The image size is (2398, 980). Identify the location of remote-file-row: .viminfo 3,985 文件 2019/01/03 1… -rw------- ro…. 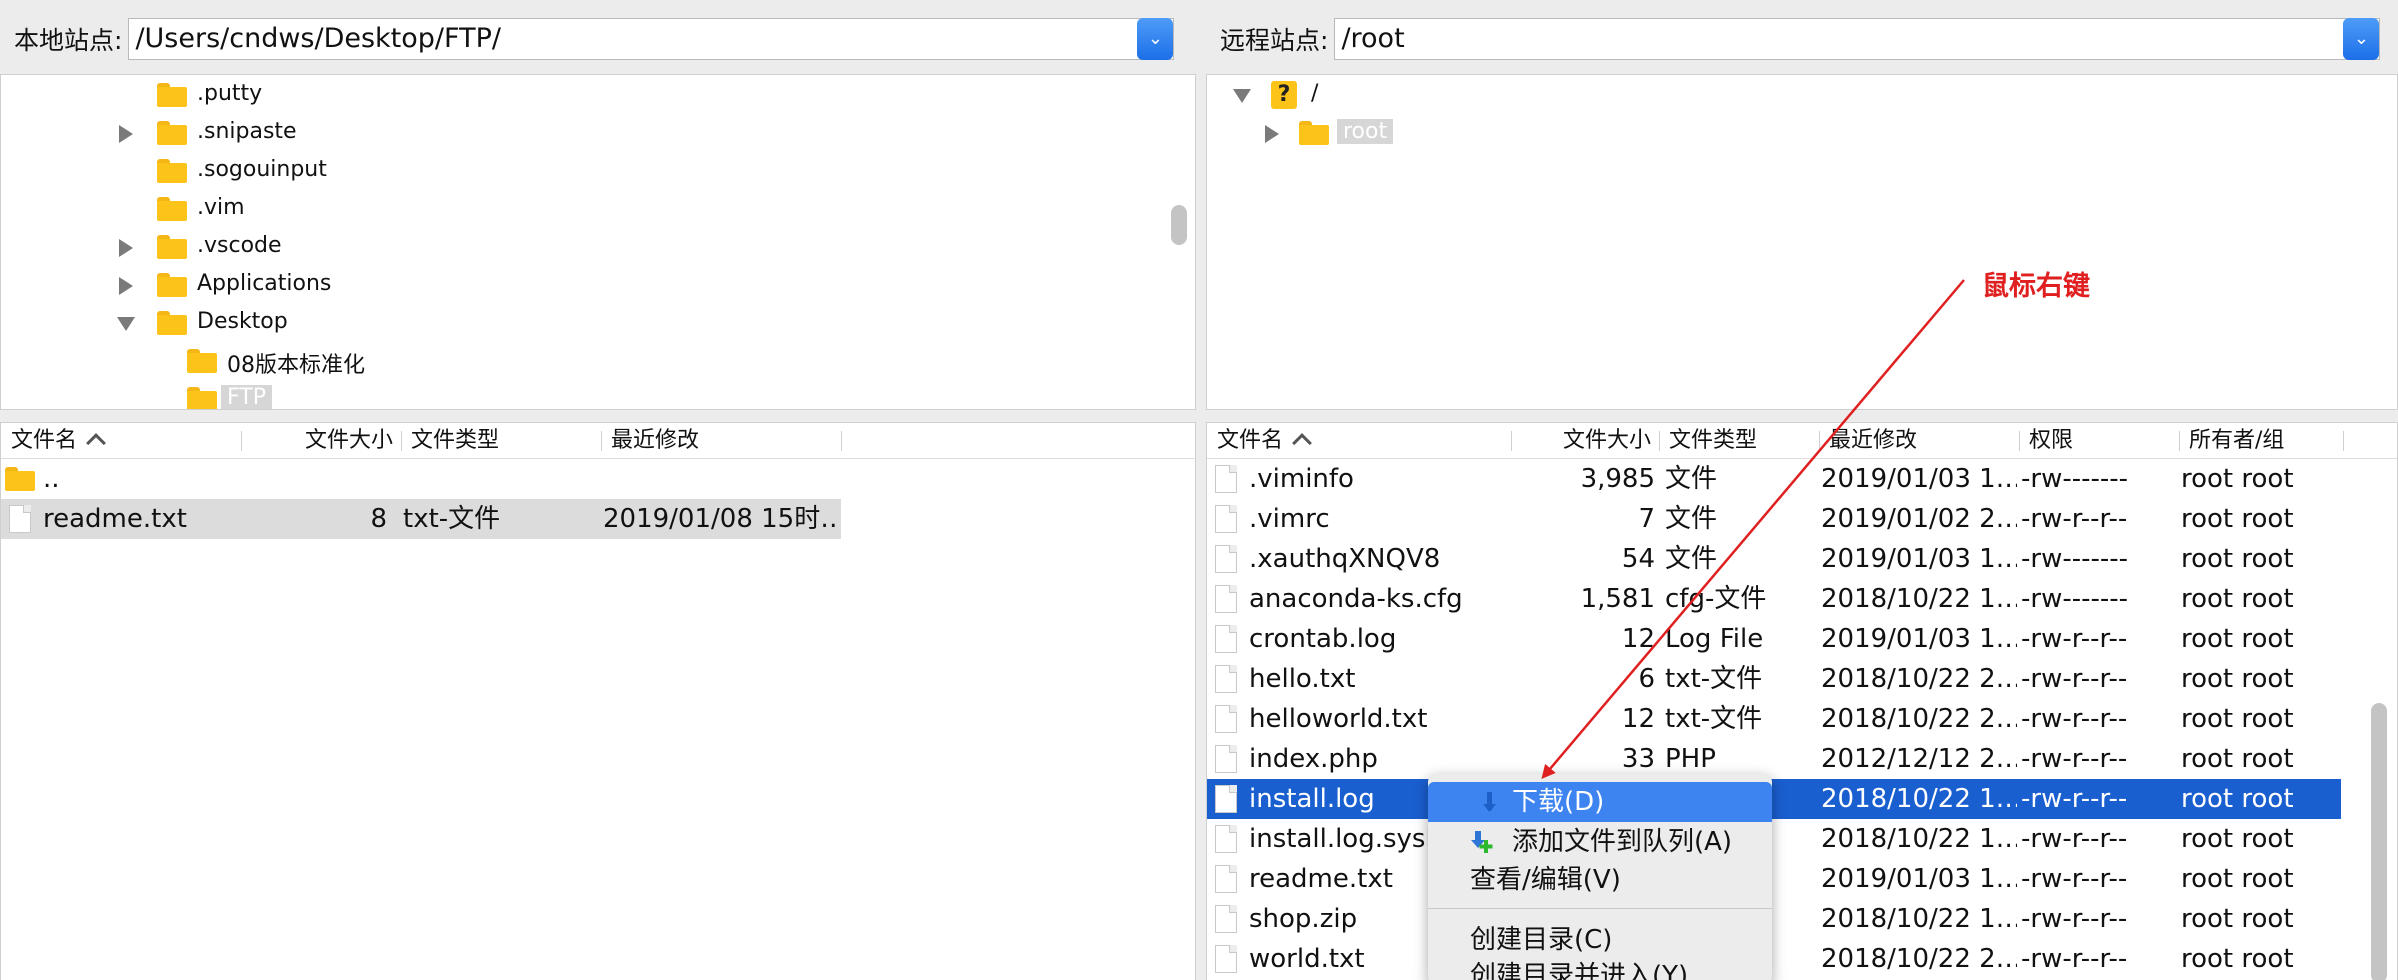
(1774, 479).